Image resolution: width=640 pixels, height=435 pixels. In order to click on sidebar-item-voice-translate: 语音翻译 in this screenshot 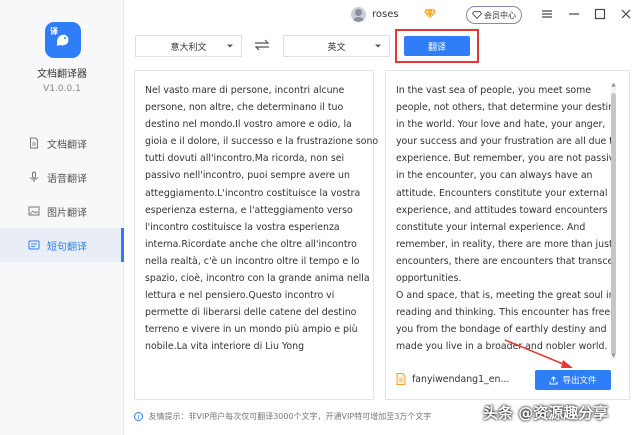, I will do `click(62, 177)`.